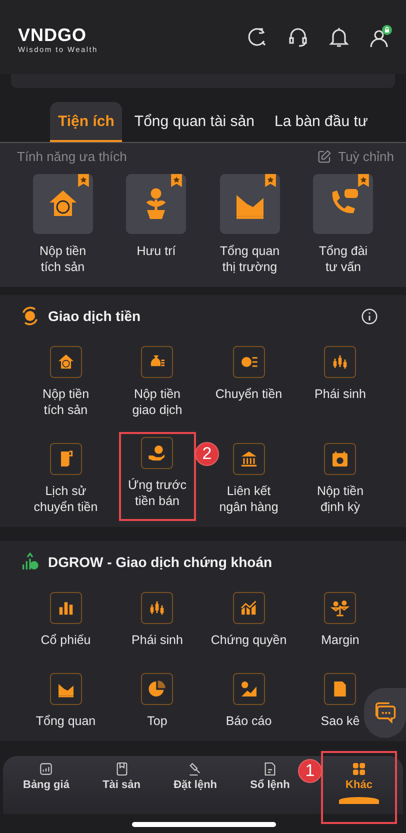 The height and width of the screenshot is (833, 406). Describe the element at coordinates (270, 769) in the screenshot. I see `document-icon` at that location.